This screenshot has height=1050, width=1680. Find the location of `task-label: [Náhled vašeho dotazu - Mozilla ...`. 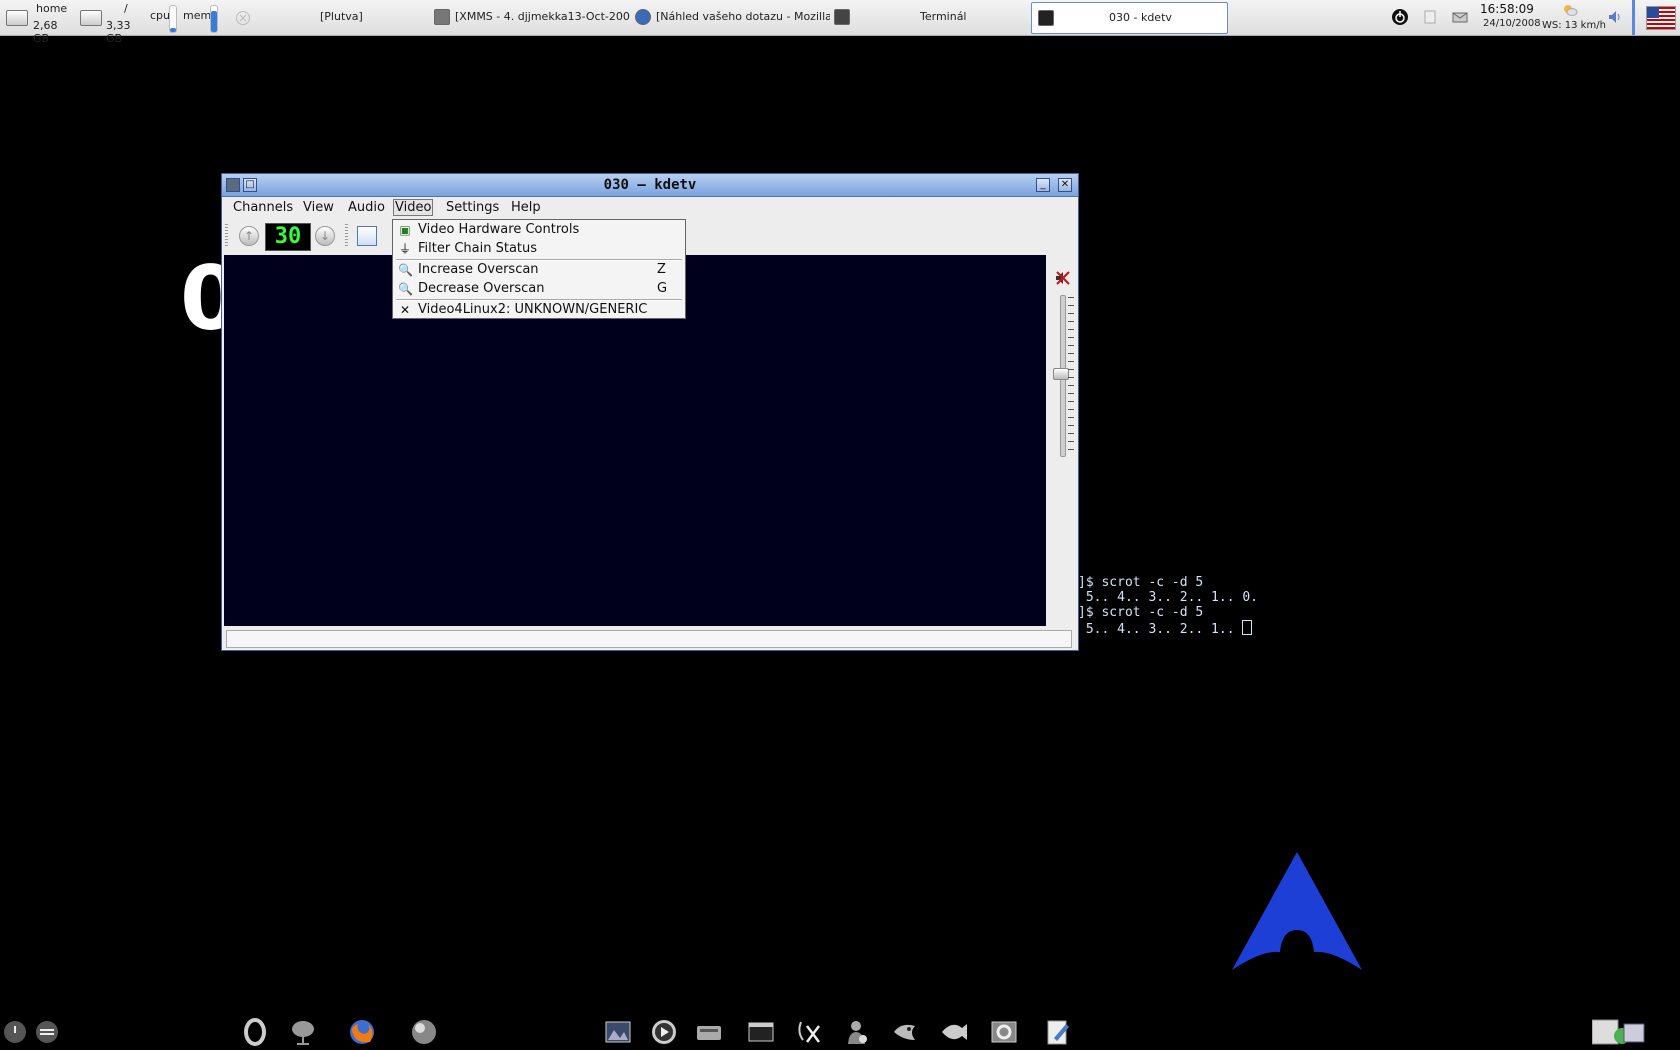

task-label: [Náhled vašeho dotazu - Mozilla ... is located at coordinates (743, 16).